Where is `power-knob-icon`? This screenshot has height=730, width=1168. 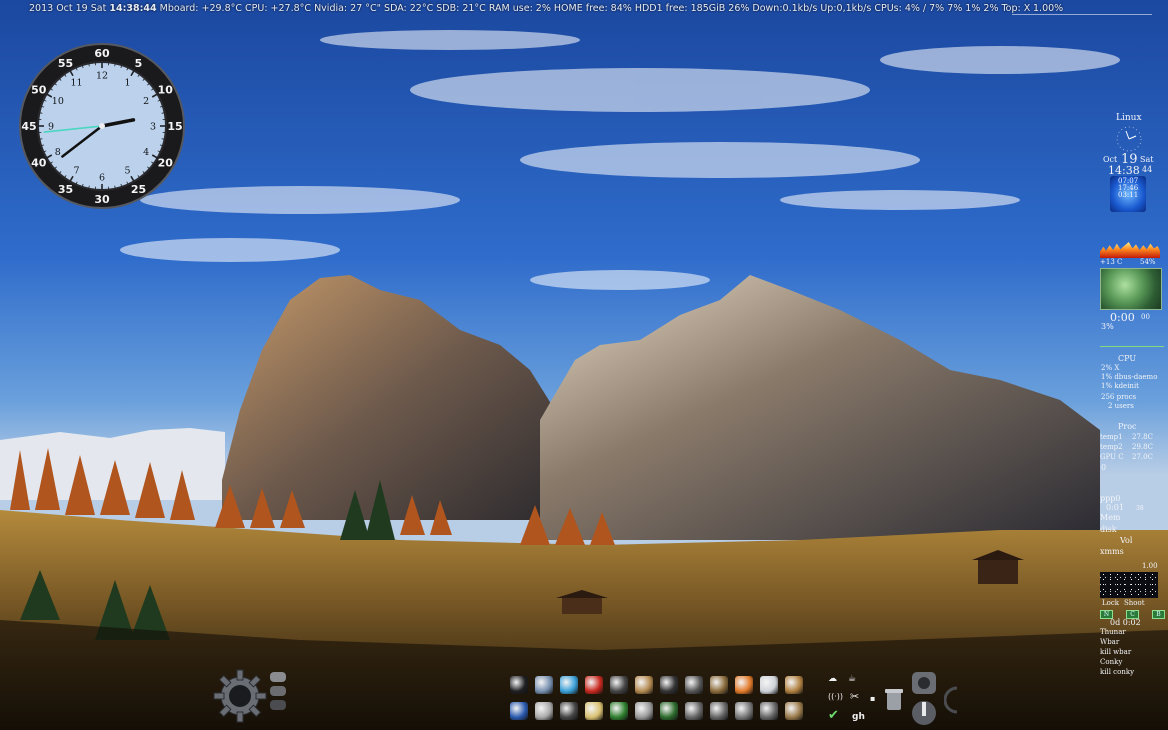 power-knob-icon is located at coordinates (924, 699).